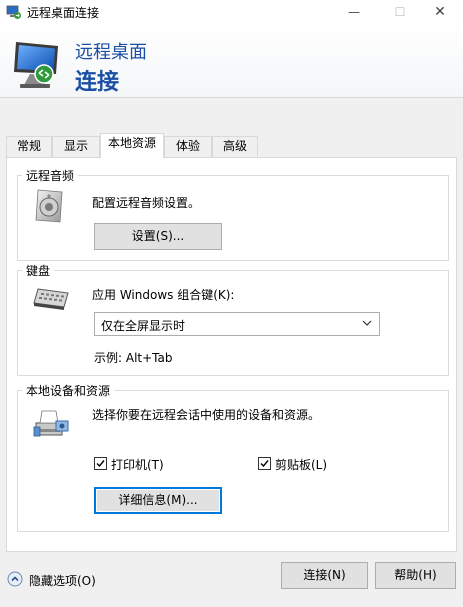  Describe the element at coordinates (51, 299) in the screenshot. I see `keyboard-icon` at that location.